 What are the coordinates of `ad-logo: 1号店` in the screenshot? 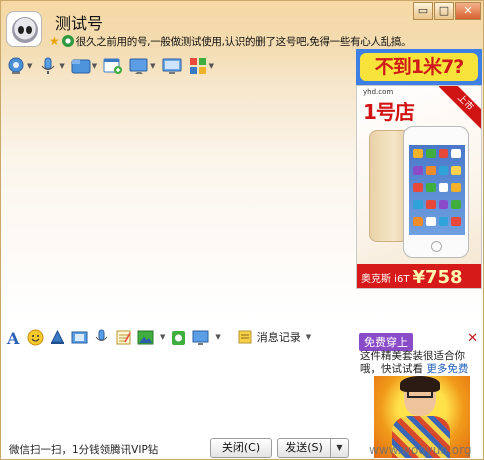 It's located at (389, 112).